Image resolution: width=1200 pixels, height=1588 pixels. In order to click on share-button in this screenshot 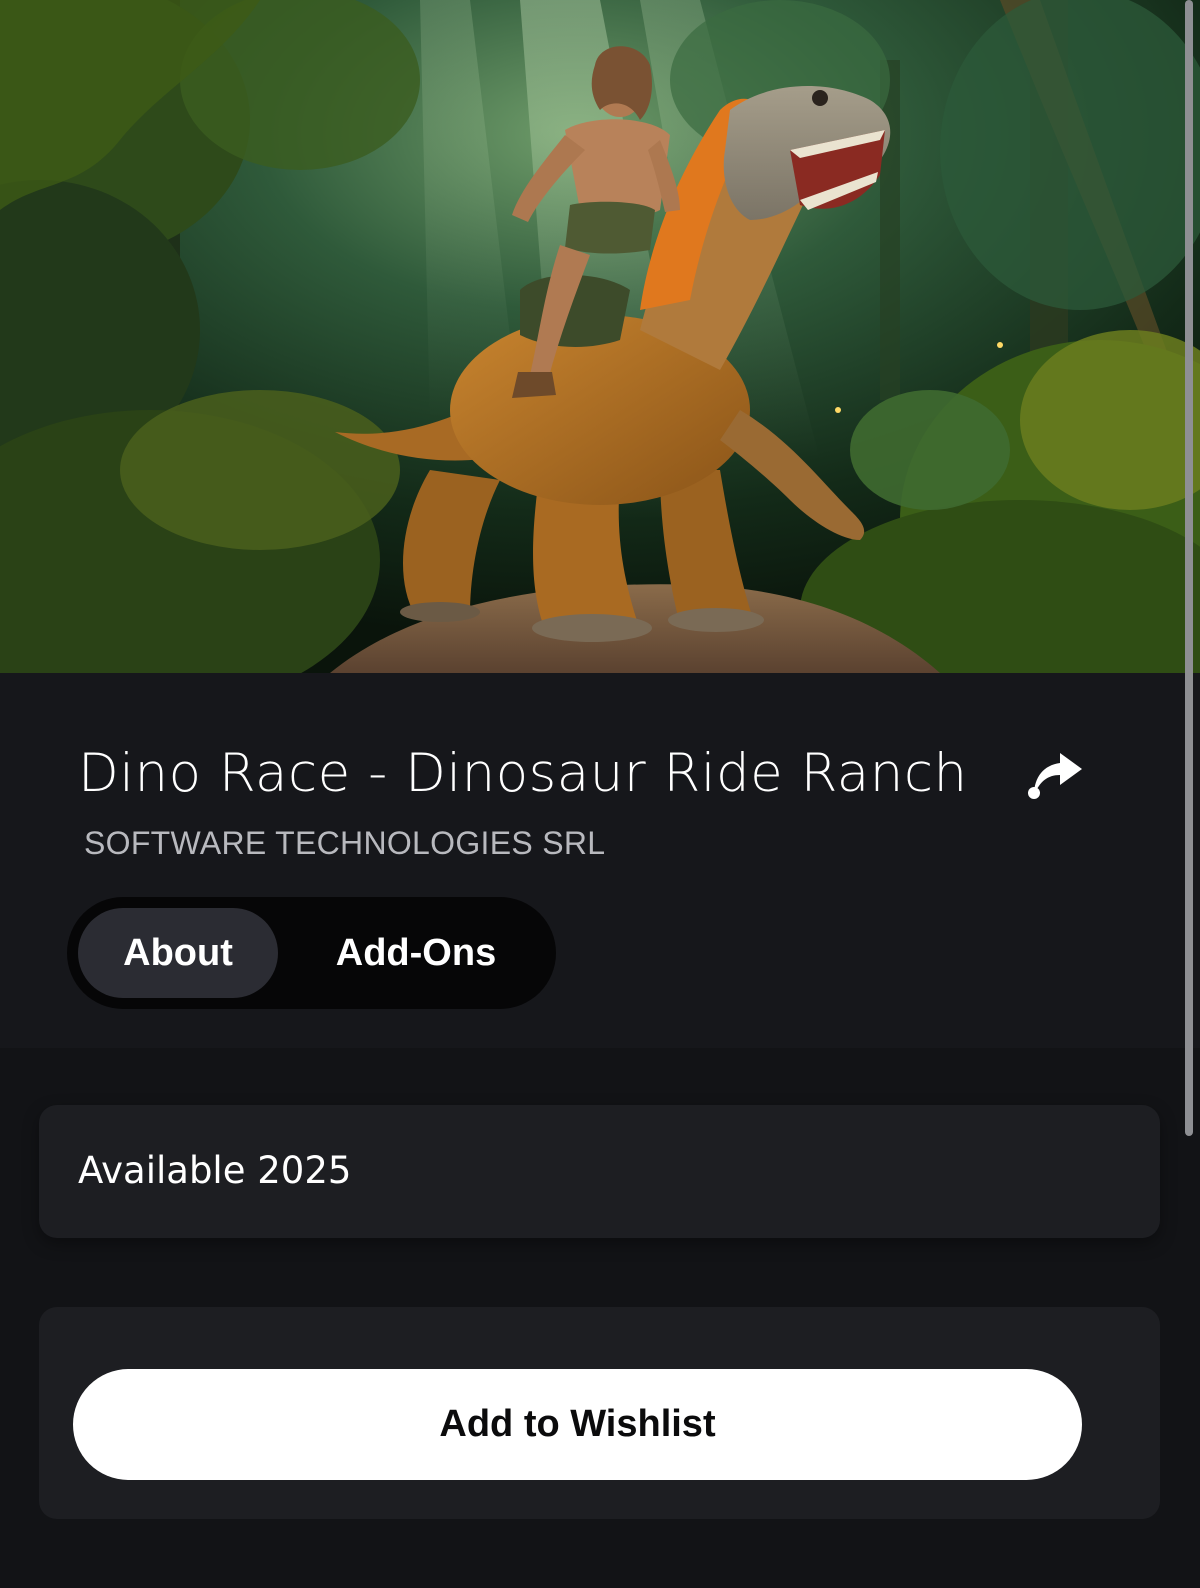, I will do `click(1058, 776)`.